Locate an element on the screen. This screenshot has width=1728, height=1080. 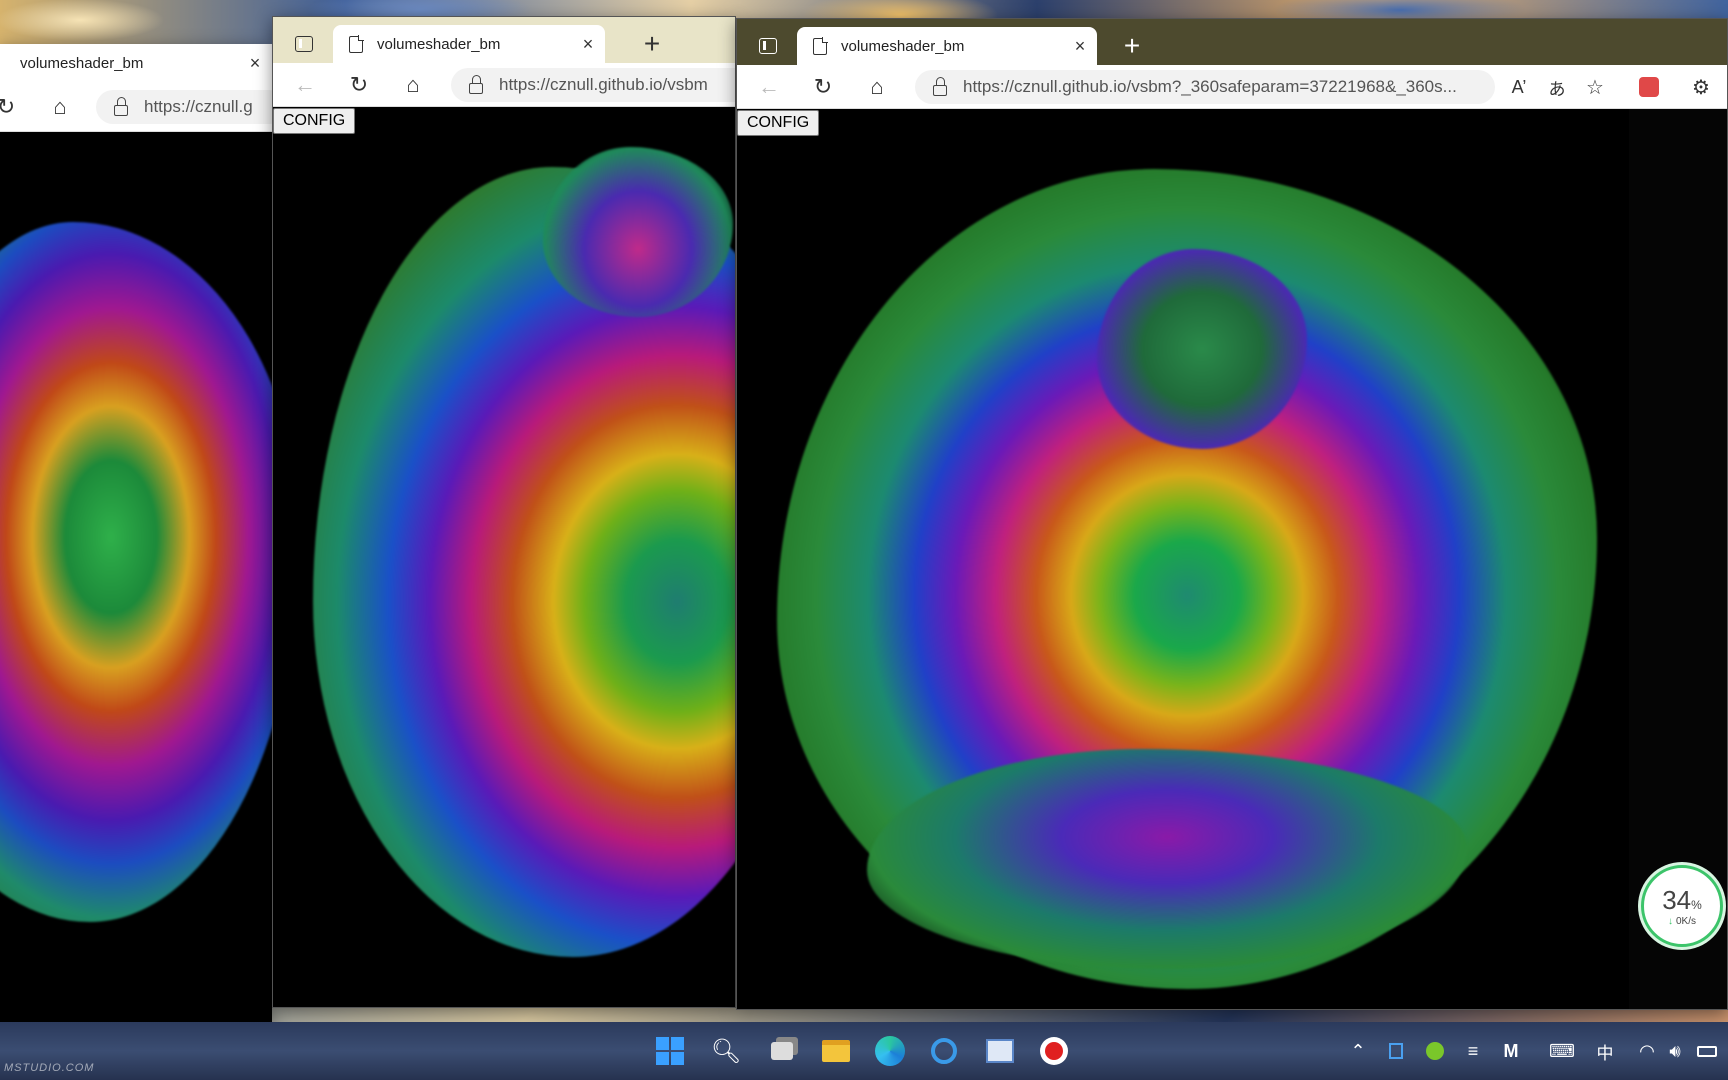
extension-red-icon is located at coordinates (1649, 87).